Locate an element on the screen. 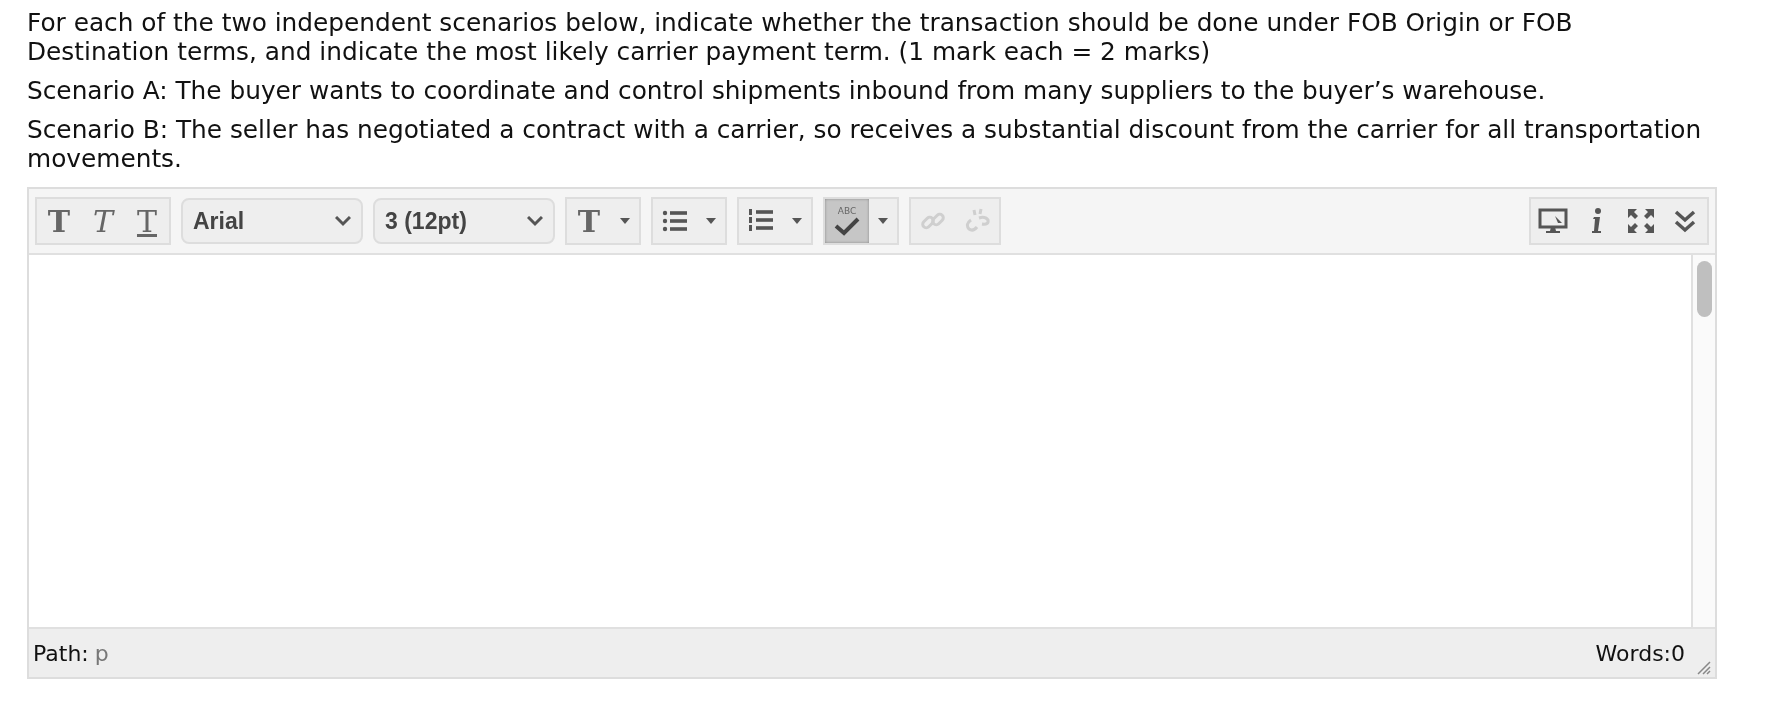  bullet-list-icon is located at coordinates (675, 221).